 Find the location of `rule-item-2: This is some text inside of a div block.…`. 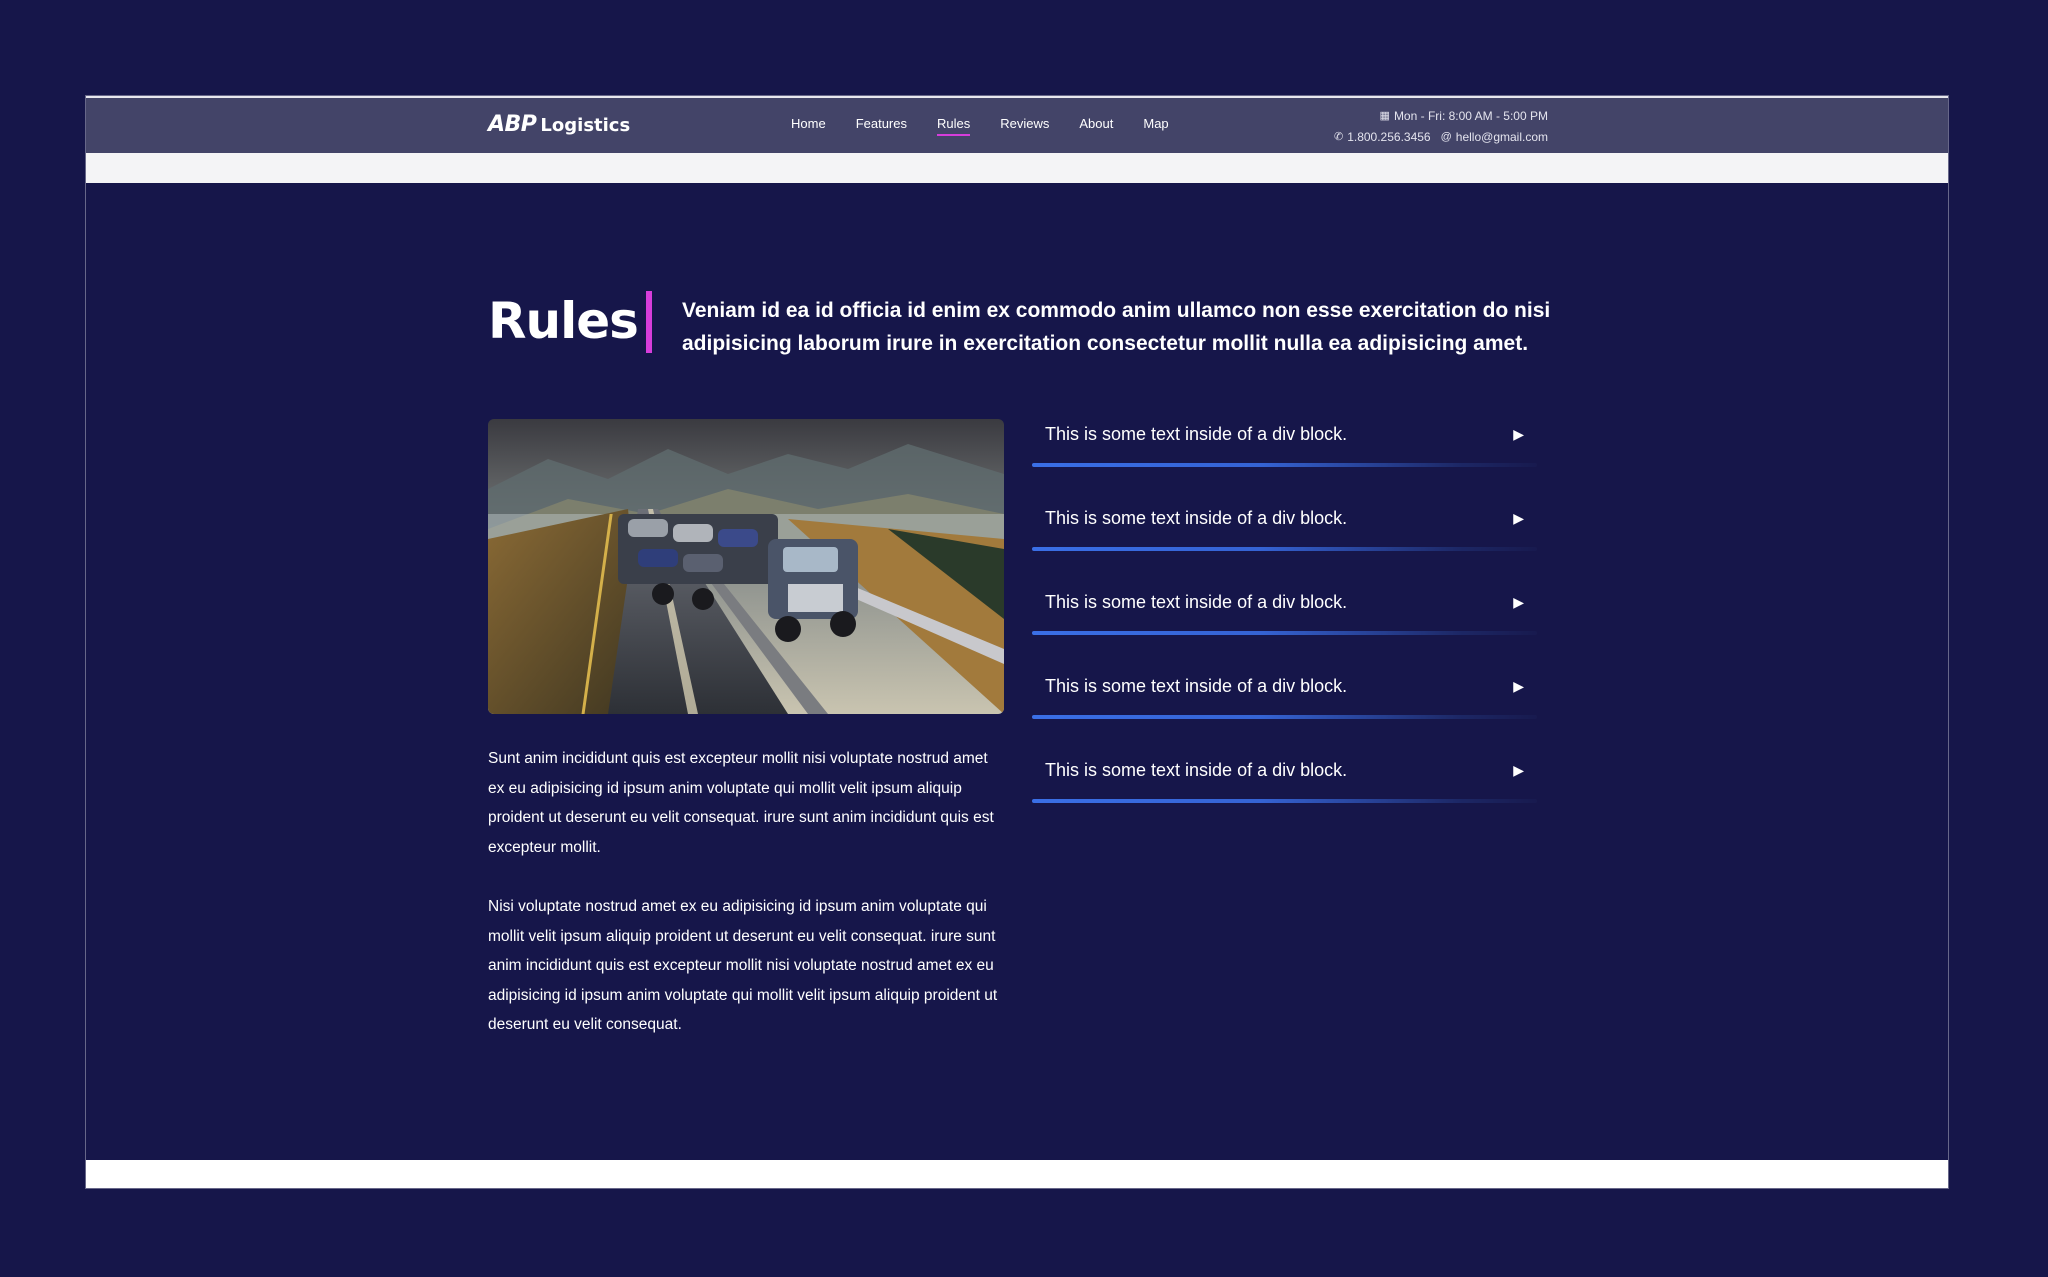

rule-item-2: This is some text inside of a div block.… is located at coordinates (1284, 545).